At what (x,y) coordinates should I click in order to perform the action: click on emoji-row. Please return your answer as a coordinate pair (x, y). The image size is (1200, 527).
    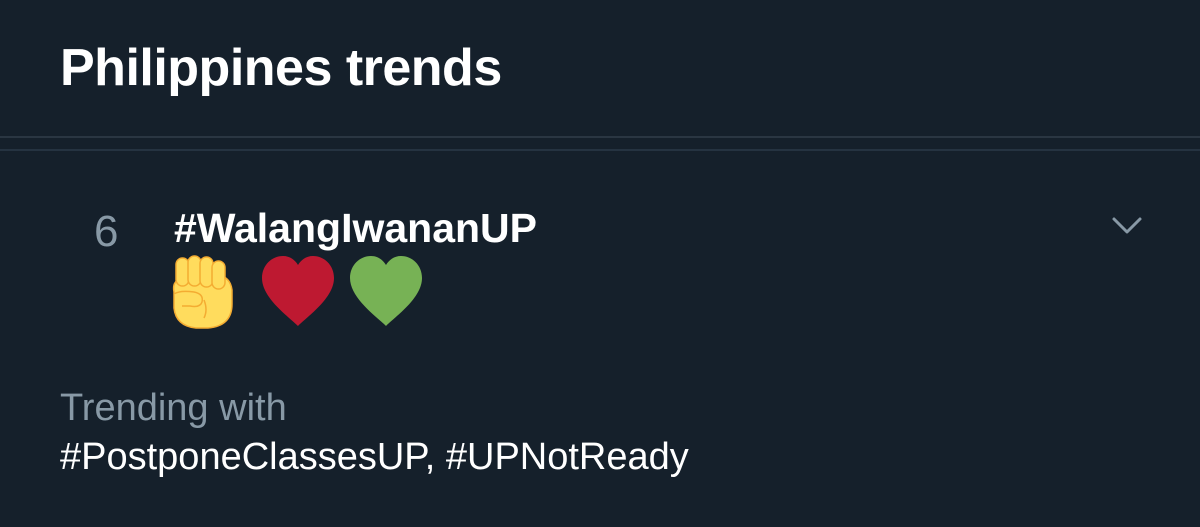
    Looking at the image, I should click on (305, 292).